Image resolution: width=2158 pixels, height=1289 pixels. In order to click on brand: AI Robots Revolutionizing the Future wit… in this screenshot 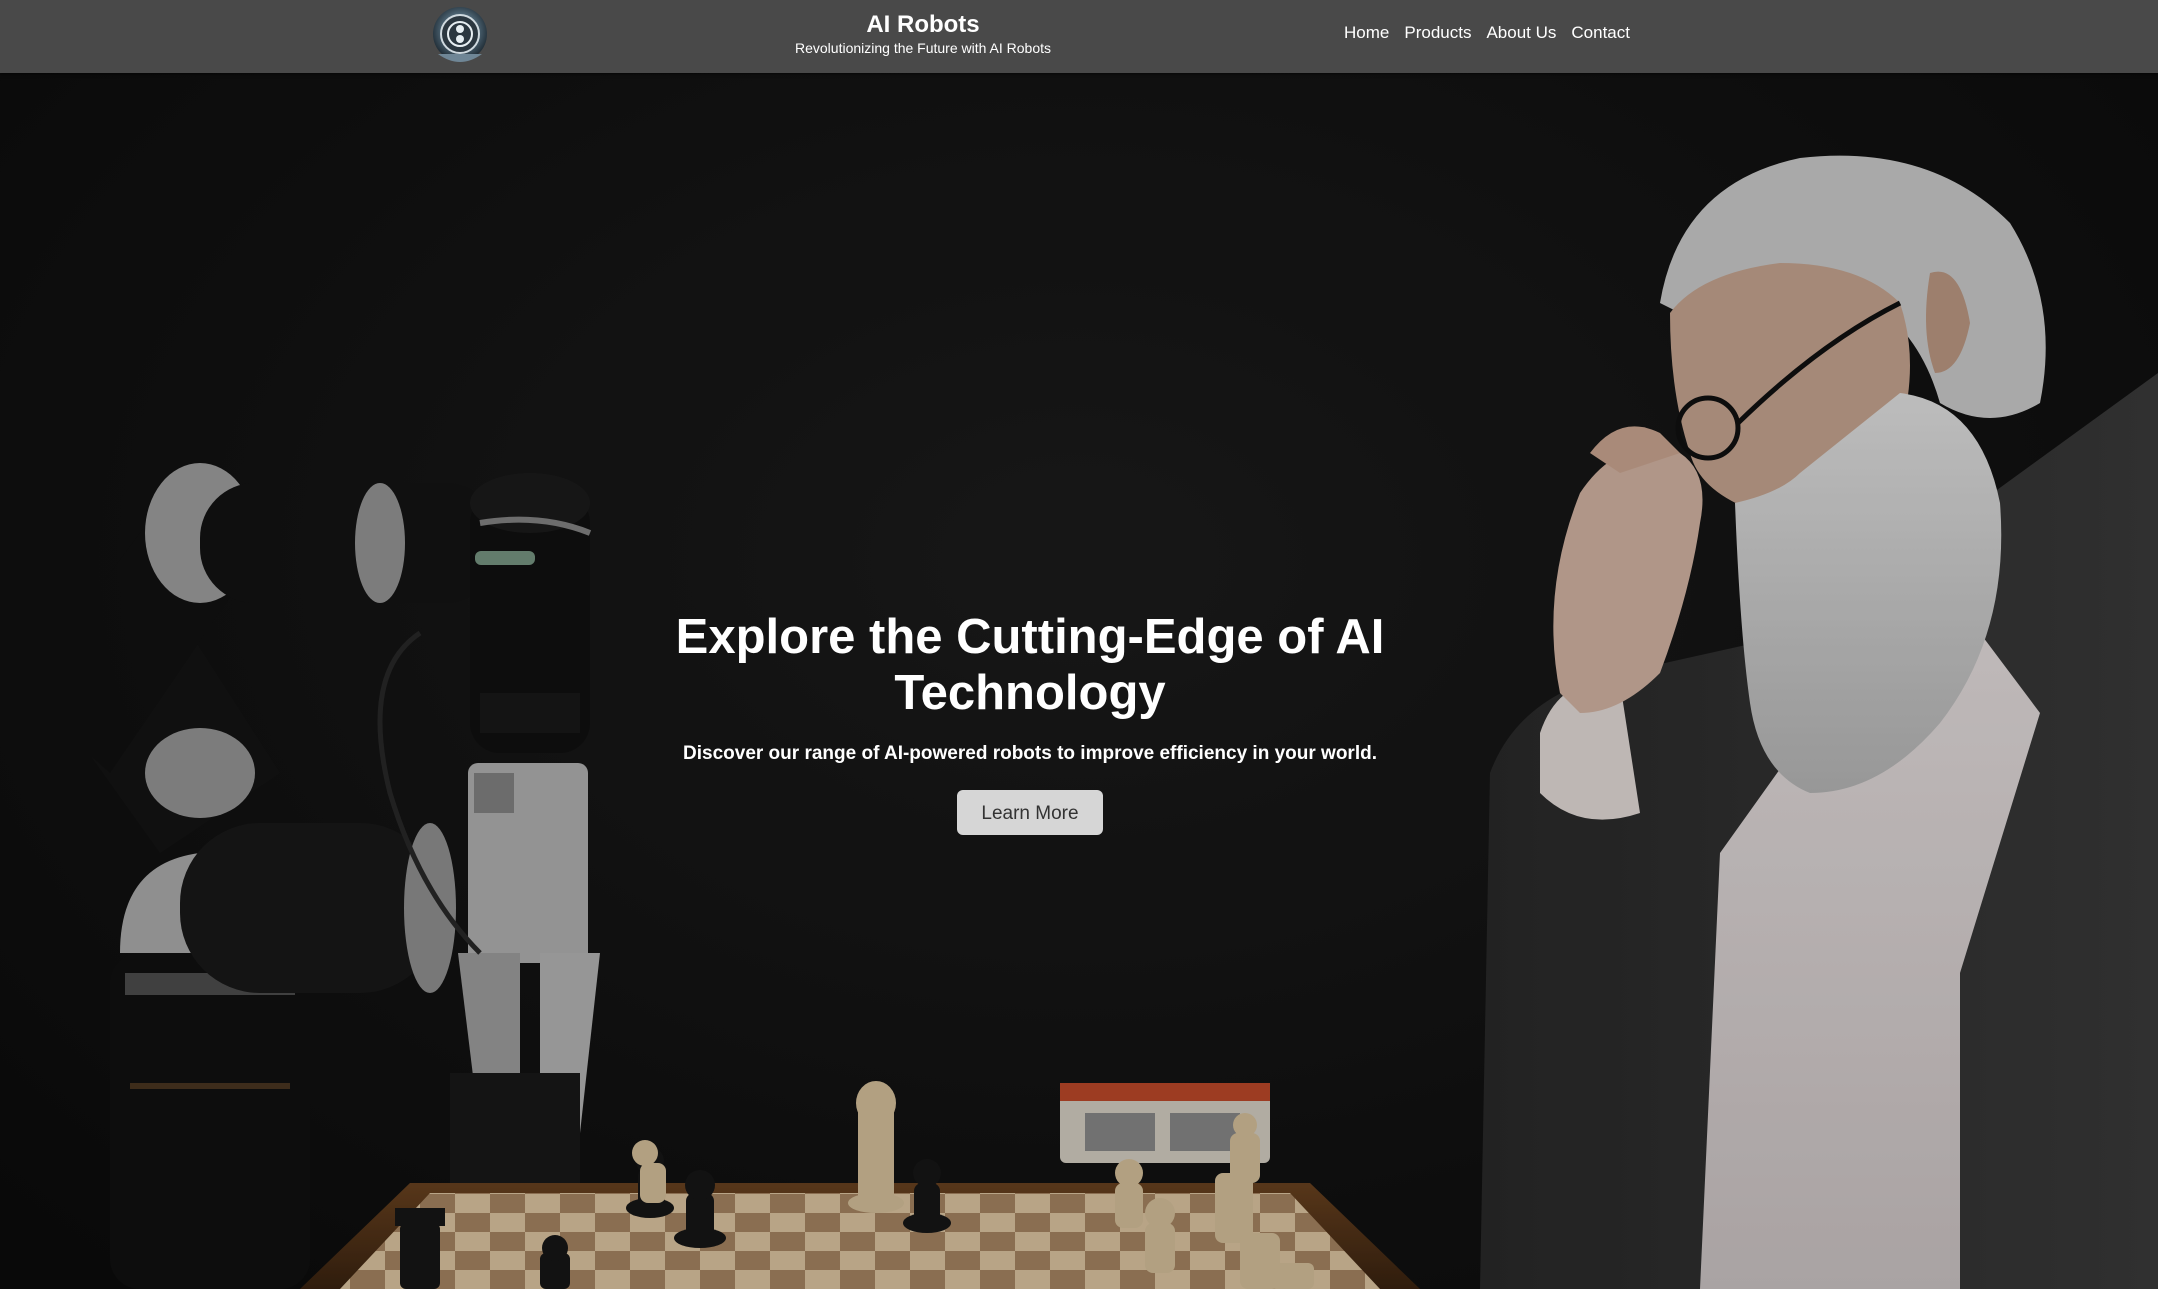, I will do `click(923, 33)`.